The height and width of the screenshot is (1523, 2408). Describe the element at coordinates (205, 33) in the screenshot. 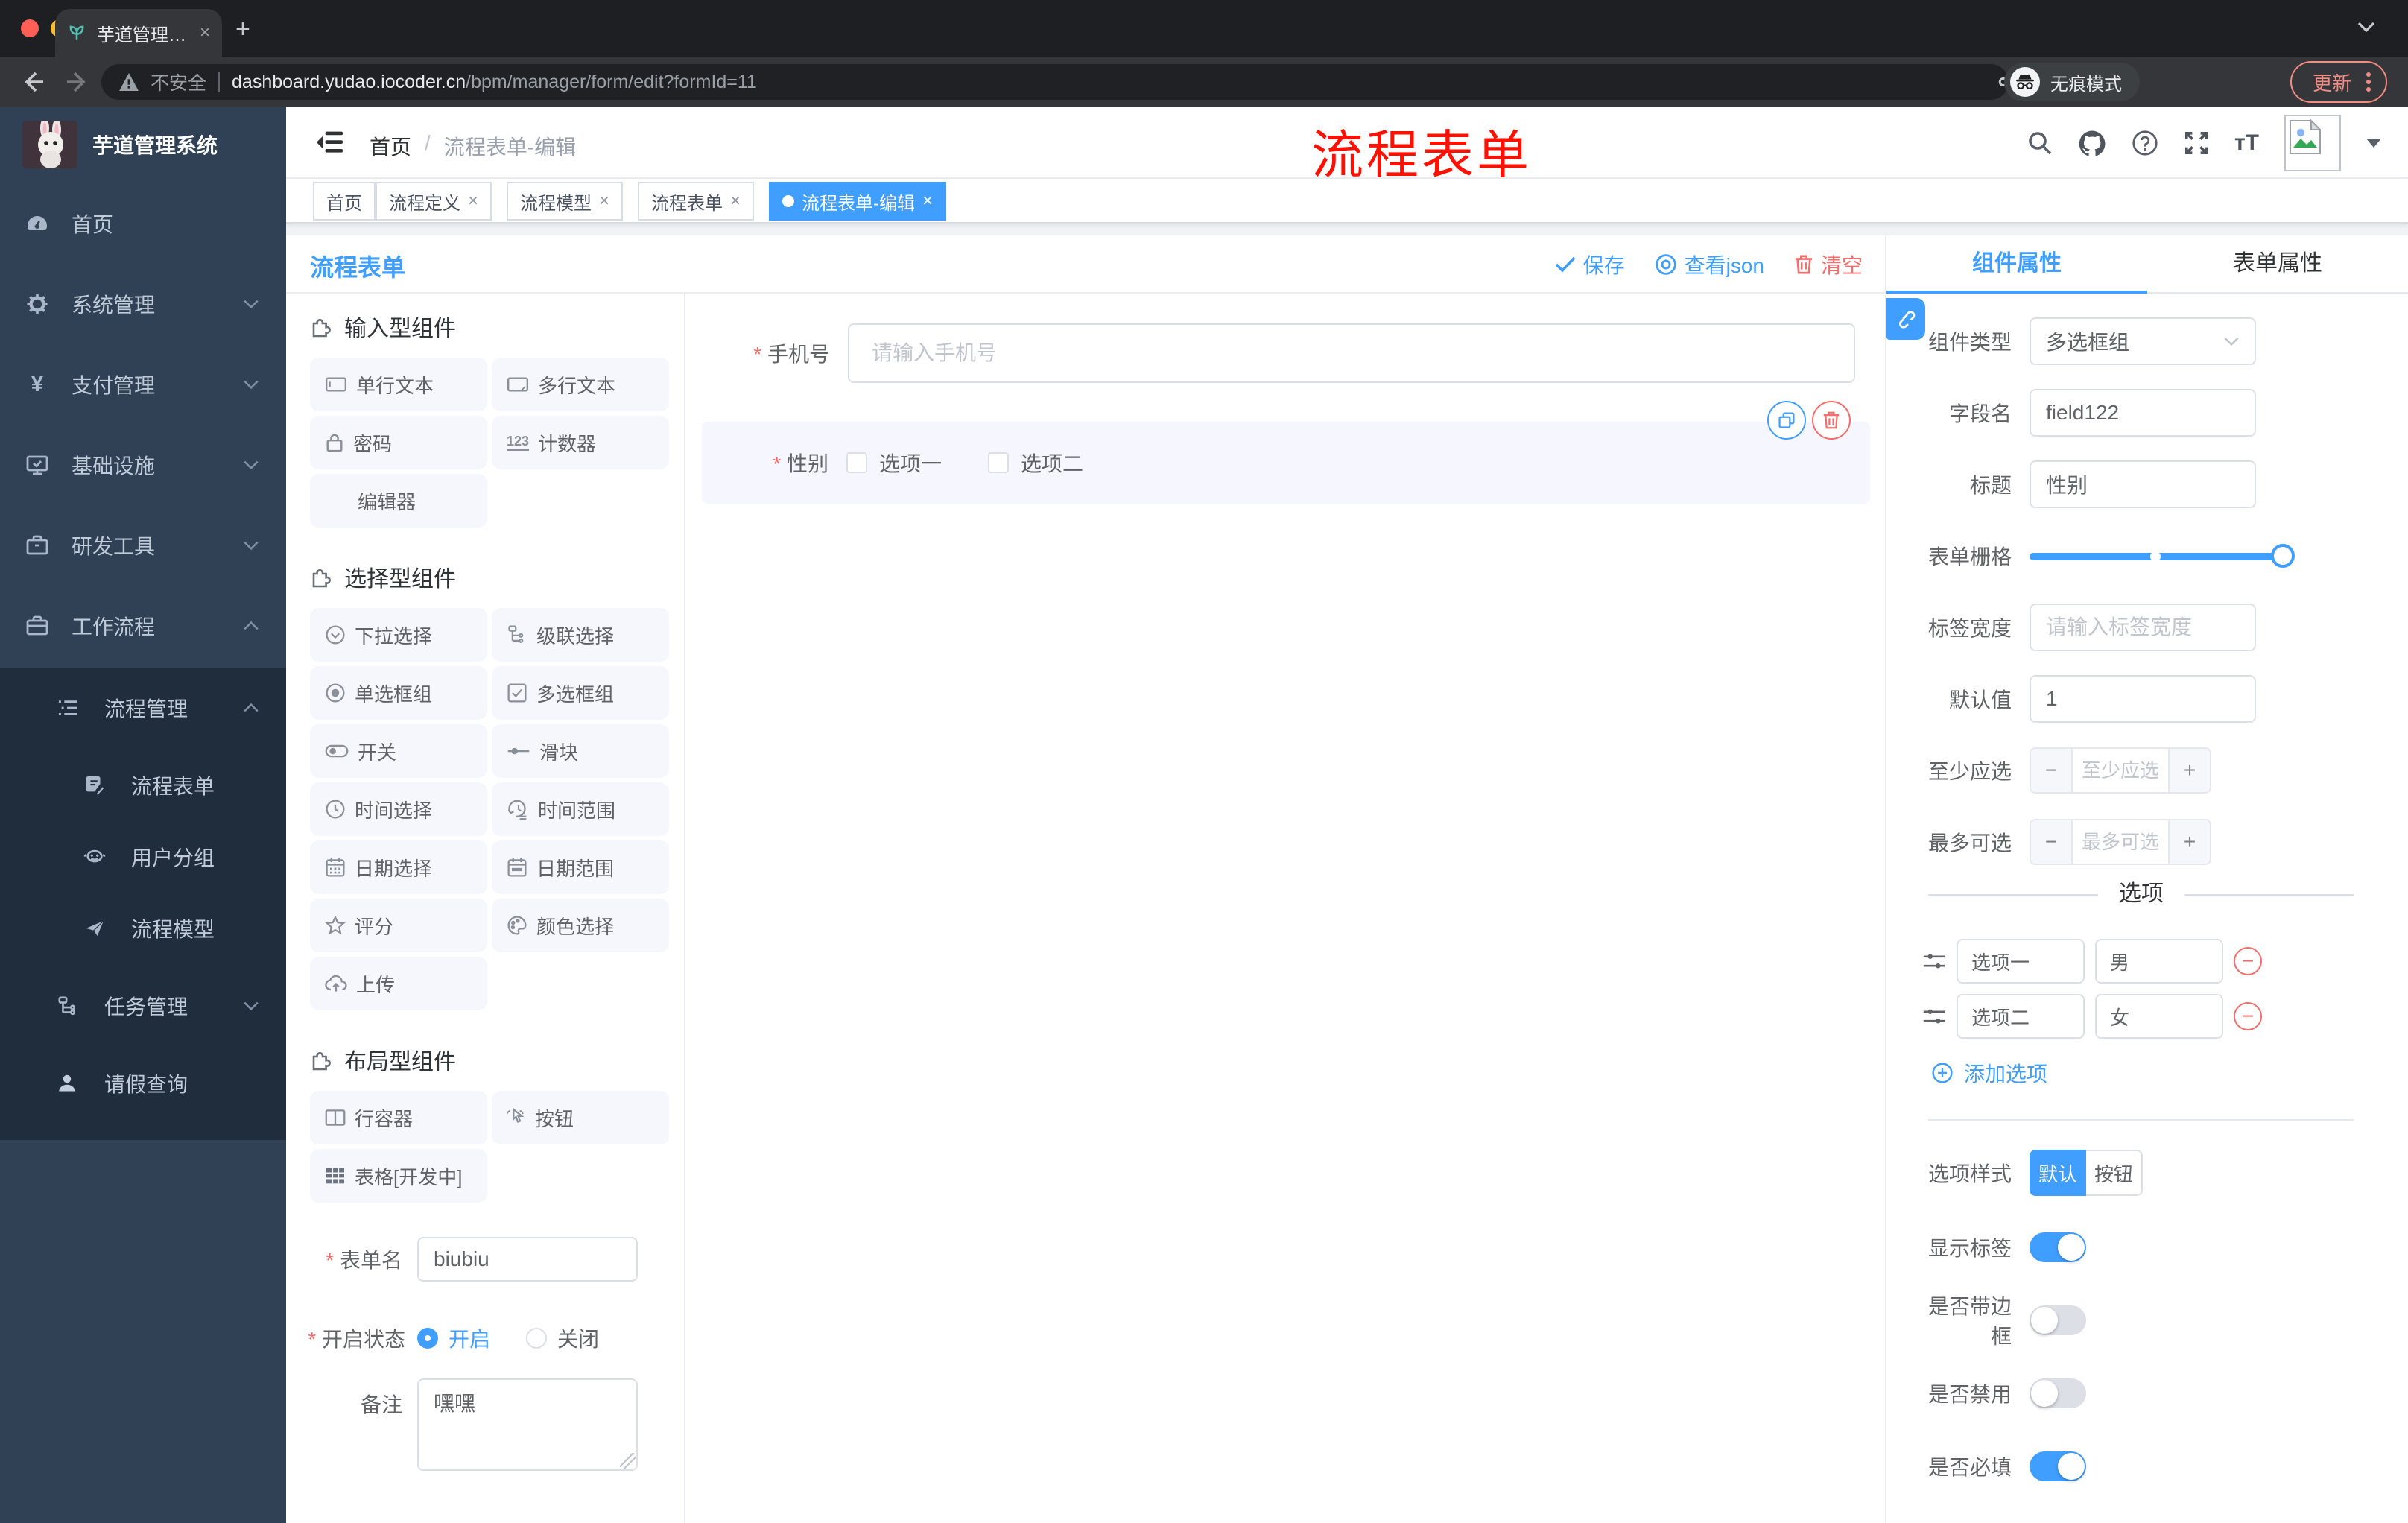

I see `tab-close-icon: ×` at that location.